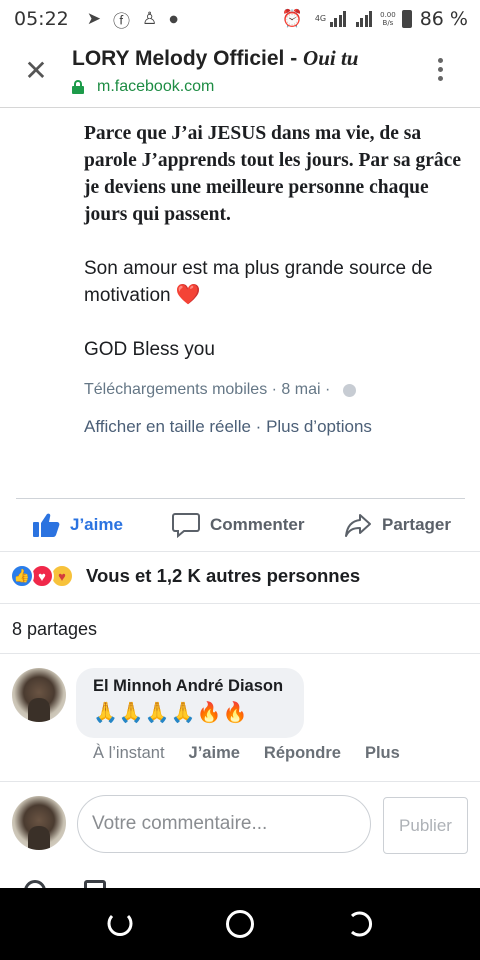 The image size is (480, 960). I want to click on comment-time: À l’instant, so click(129, 753).